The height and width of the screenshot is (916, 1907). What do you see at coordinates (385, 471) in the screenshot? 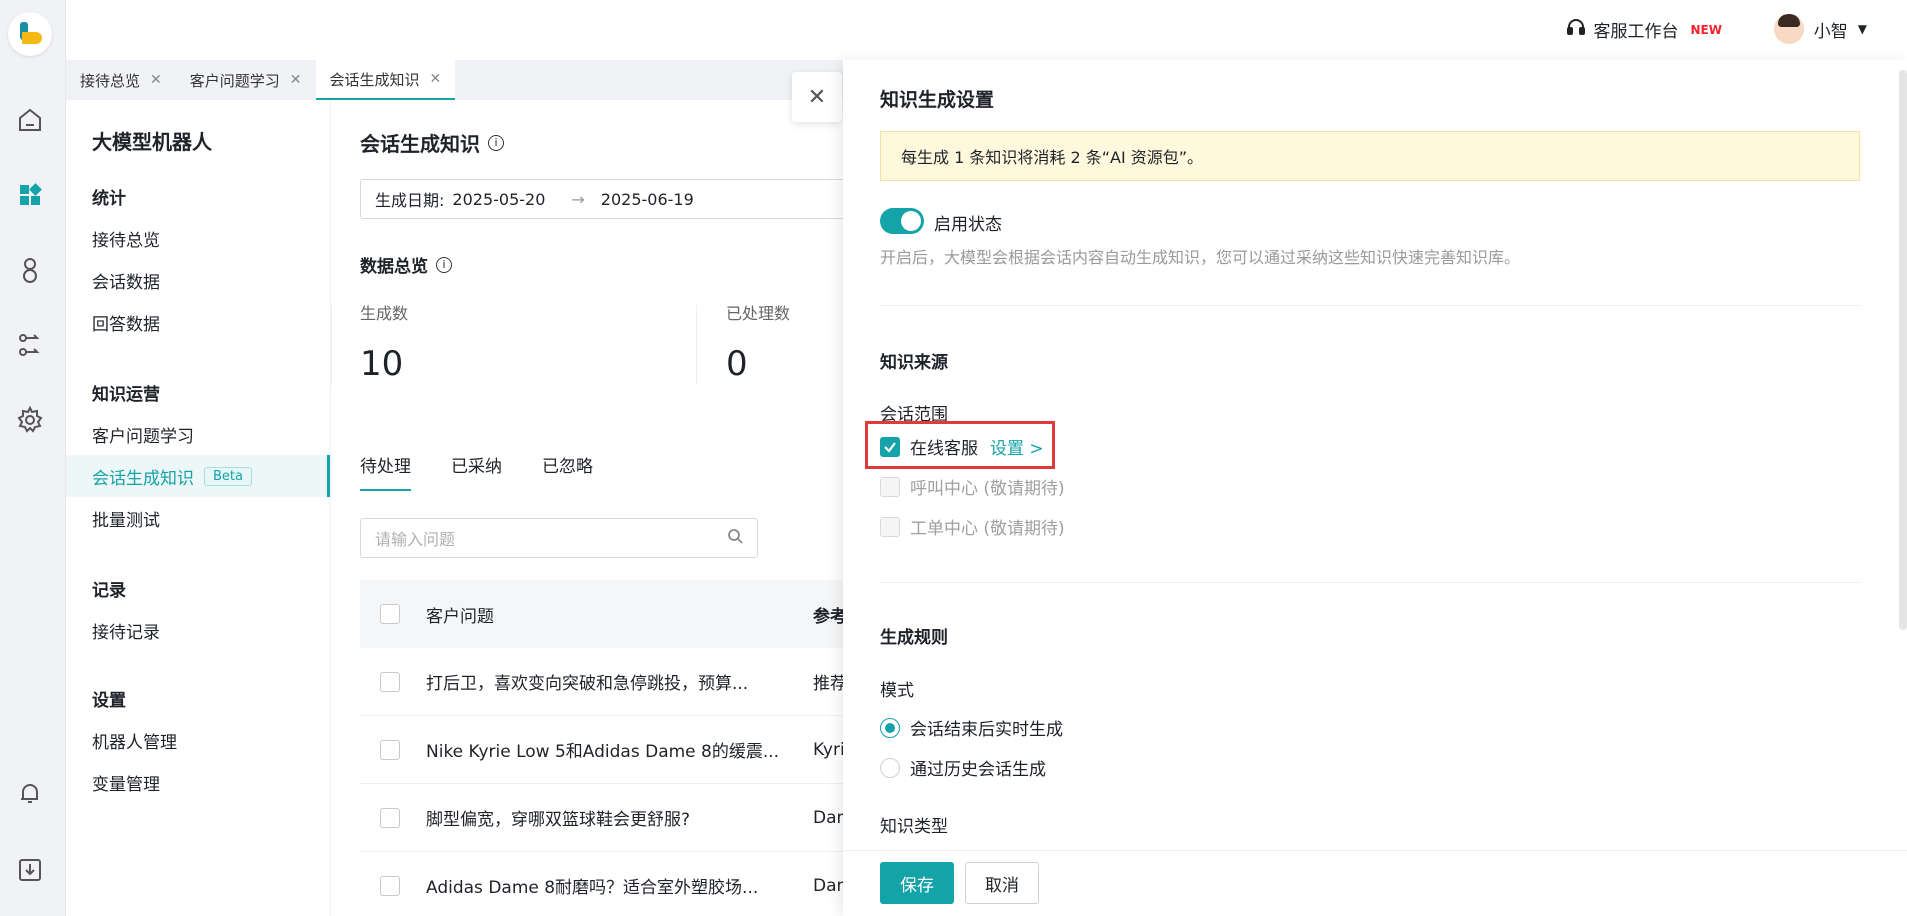
I see `tab-pending: 待处理` at bounding box center [385, 471].